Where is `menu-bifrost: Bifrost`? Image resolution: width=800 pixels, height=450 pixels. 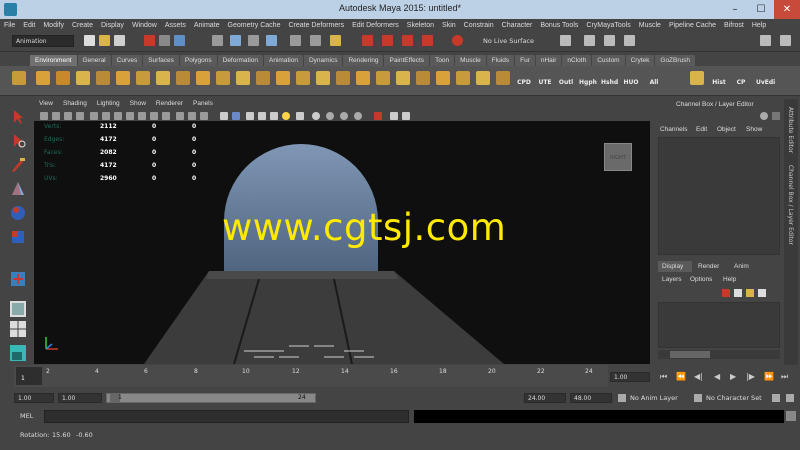
menu-bifrost: Bifrost is located at coordinates (734, 25).